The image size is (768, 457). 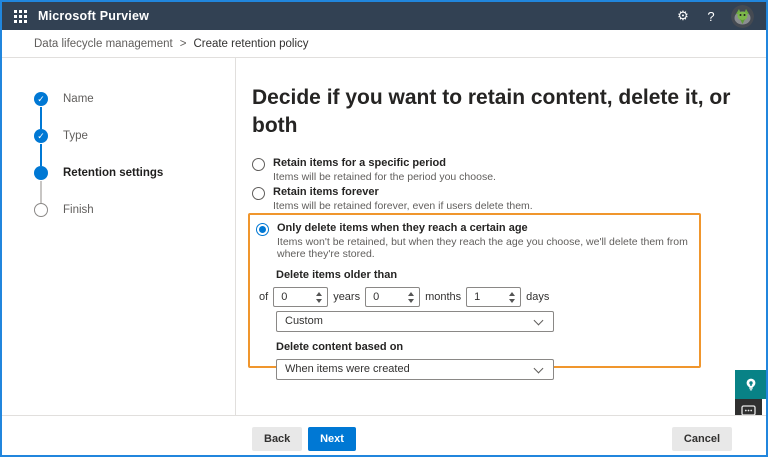 What do you see at coordinates (347, 297) in the screenshot?
I see `years-label: years` at bounding box center [347, 297].